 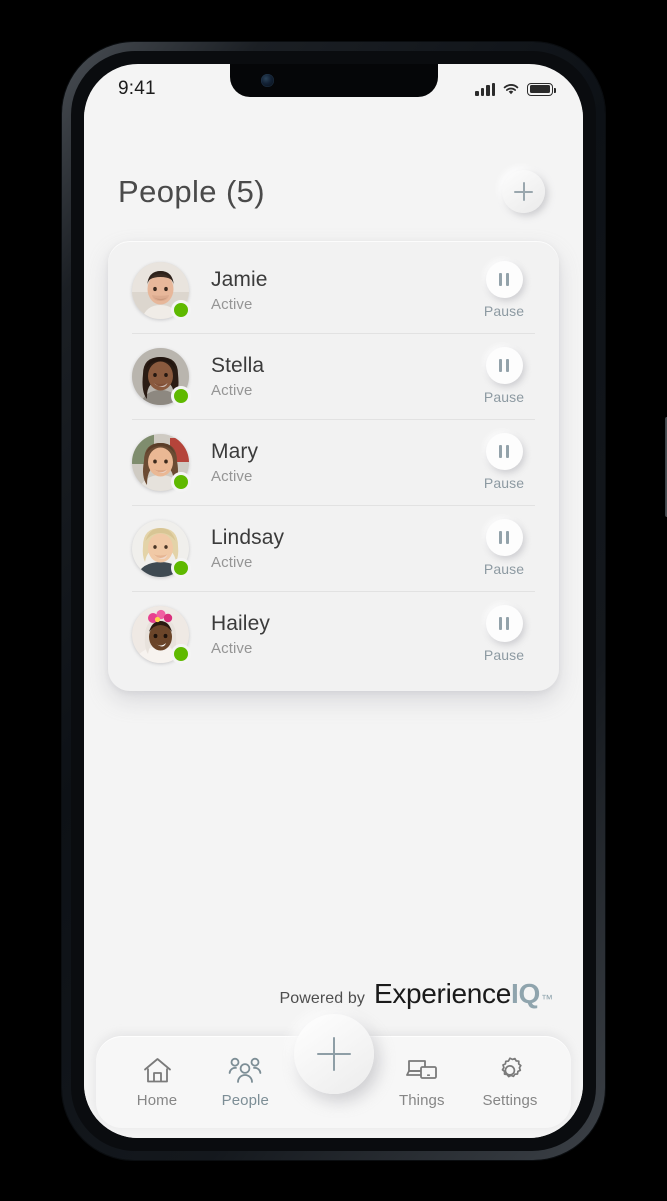 I want to click on person-name: Stella, so click(x=238, y=366).